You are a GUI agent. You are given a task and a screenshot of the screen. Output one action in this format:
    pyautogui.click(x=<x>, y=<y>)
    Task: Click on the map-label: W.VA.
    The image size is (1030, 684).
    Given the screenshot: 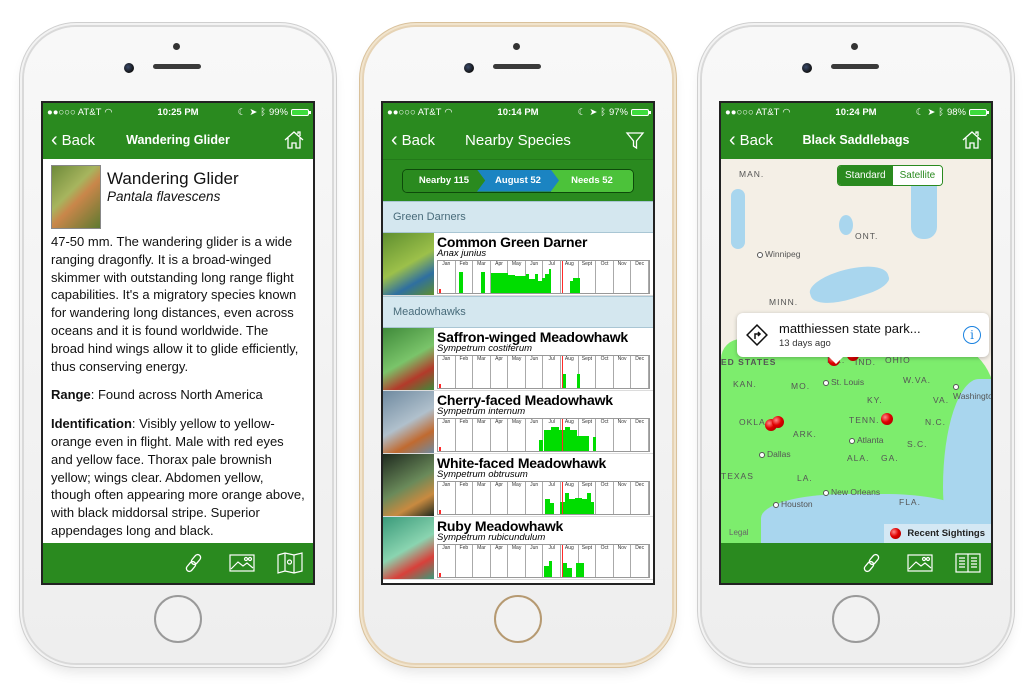 What is the action you would take?
    pyautogui.click(x=917, y=380)
    